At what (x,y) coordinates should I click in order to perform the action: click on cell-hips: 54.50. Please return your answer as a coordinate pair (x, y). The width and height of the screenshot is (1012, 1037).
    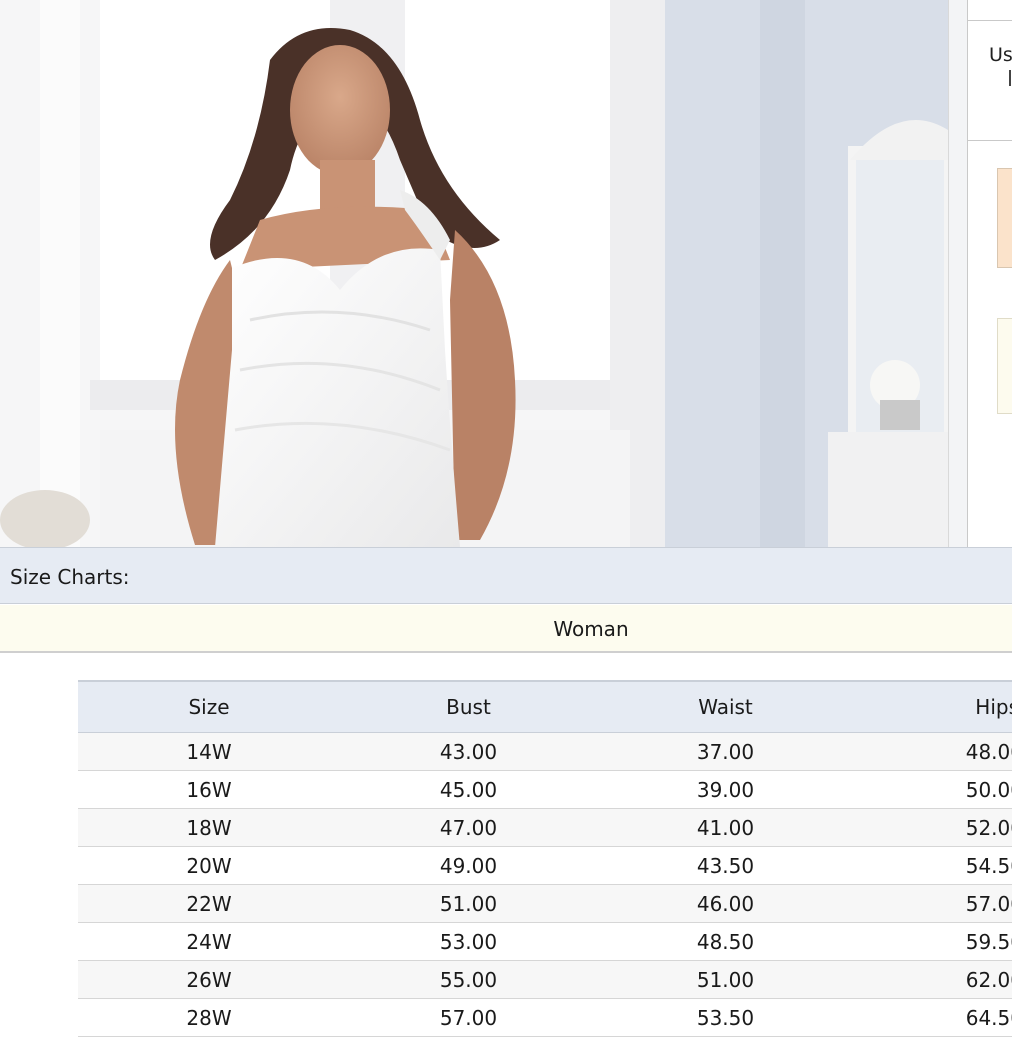
    Looking at the image, I should click on (933, 865).